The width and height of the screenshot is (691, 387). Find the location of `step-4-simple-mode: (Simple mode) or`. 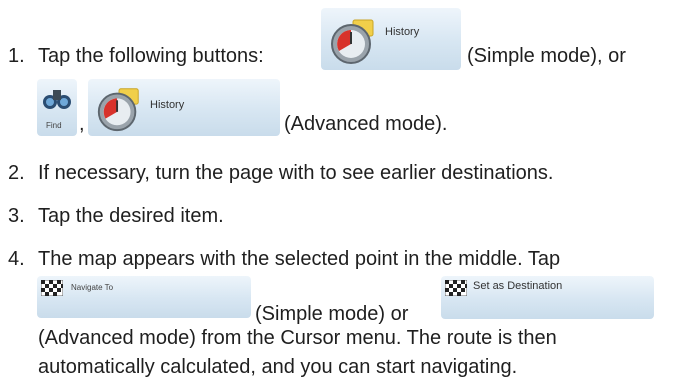

step-4-simple-mode: (Simple mode) or is located at coordinates (332, 314).